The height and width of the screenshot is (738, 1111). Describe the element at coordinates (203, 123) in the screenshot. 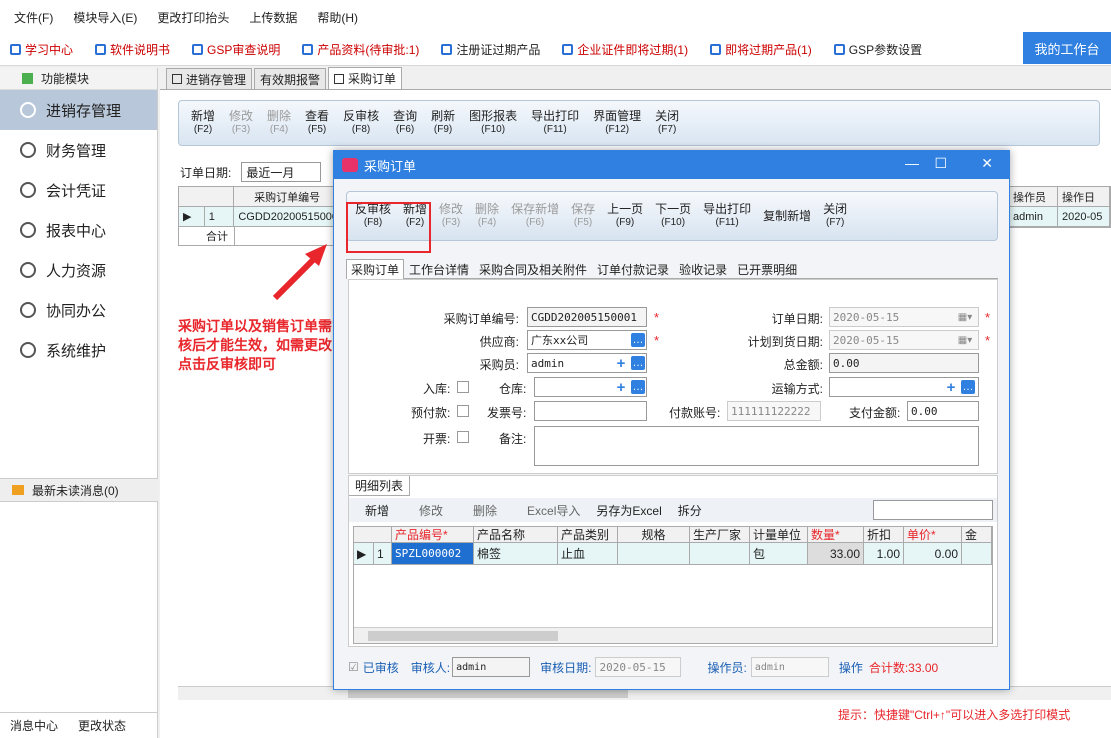

I see `add-button: 新增 (F2)` at that location.